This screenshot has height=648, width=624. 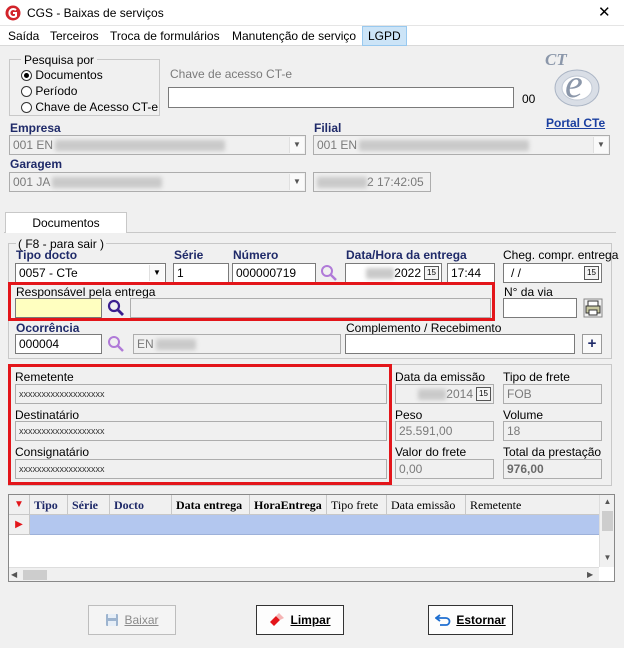 I want to click on eraser-icon, so click(x=277, y=619).